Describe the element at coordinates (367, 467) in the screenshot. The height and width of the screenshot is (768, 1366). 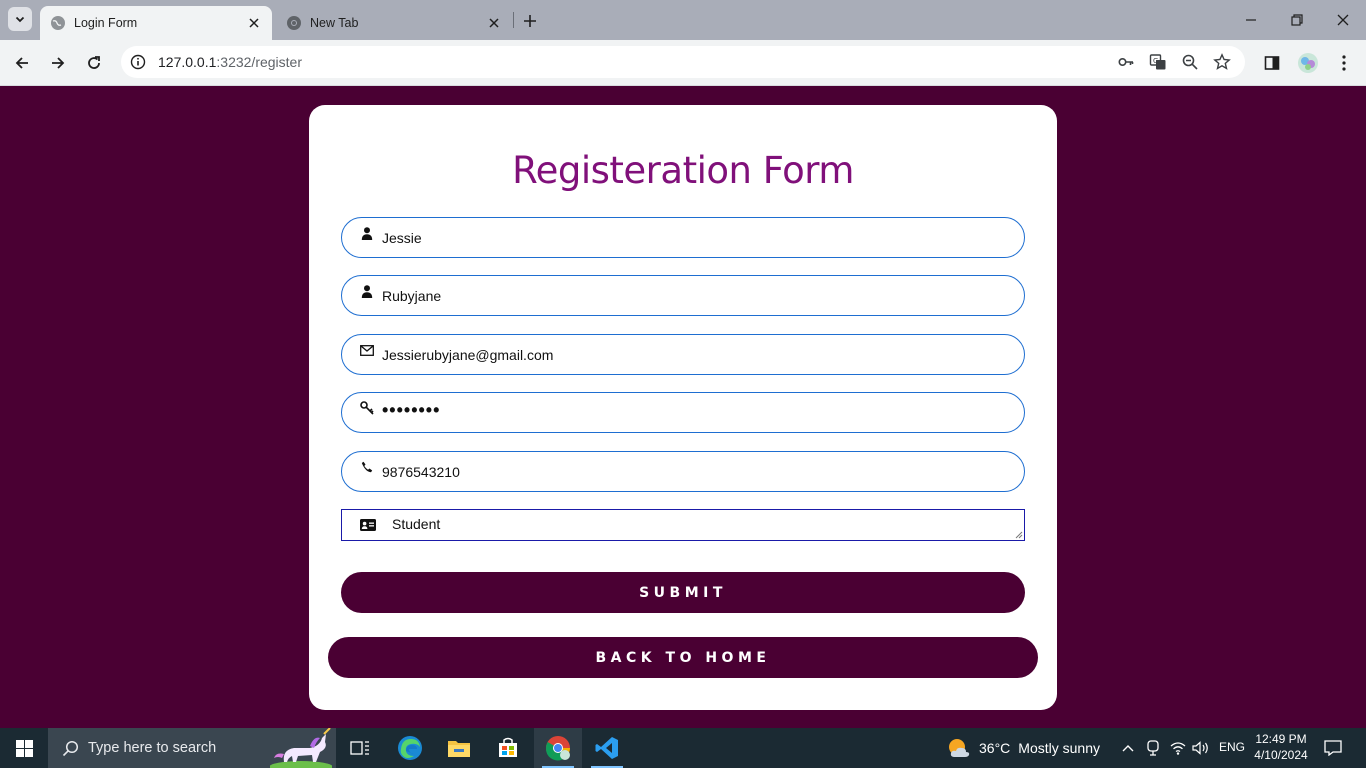
I see `phone-icon` at that location.